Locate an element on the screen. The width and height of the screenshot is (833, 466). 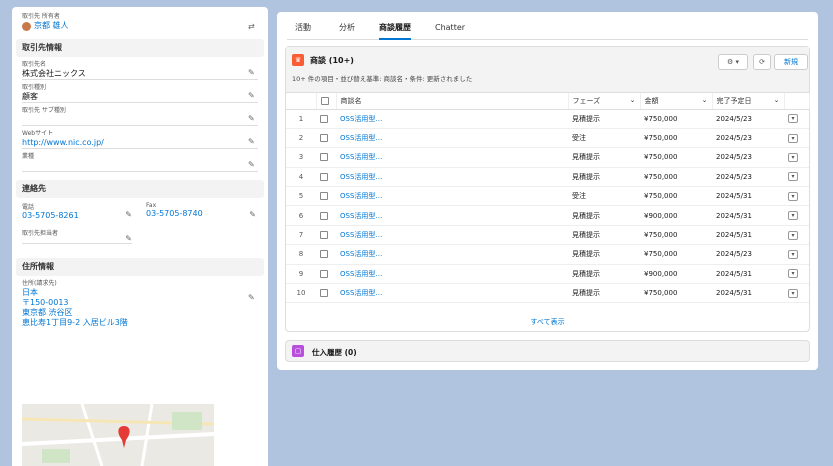
address-line-country: 日本 is located at coordinates (140, 293).